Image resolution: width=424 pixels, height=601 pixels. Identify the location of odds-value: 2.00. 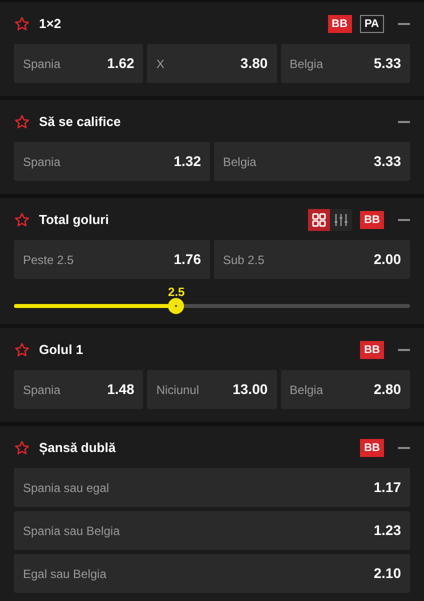
(387, 259).